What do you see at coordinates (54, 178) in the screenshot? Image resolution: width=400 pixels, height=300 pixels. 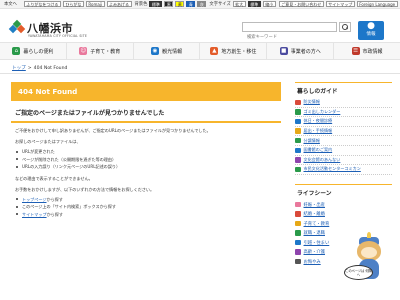 I see `reason-outro: などの理由で表示することができません。` at bounding box center [54, 178].